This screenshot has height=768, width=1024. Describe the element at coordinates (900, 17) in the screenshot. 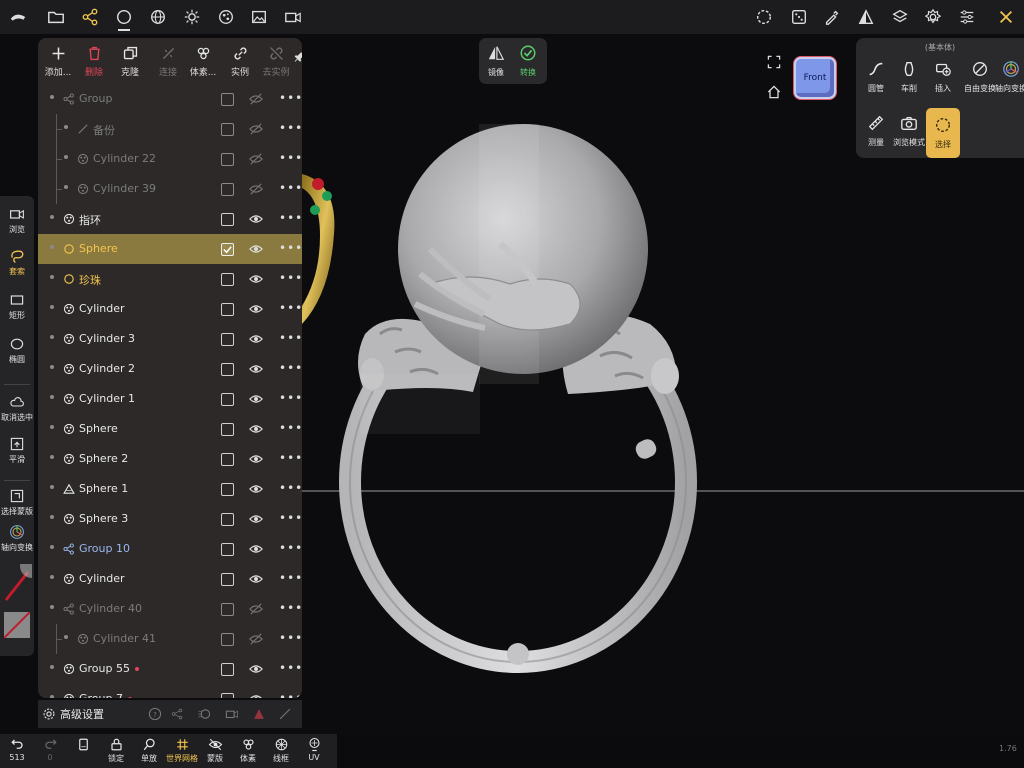

I see `layers-icon` at that location.